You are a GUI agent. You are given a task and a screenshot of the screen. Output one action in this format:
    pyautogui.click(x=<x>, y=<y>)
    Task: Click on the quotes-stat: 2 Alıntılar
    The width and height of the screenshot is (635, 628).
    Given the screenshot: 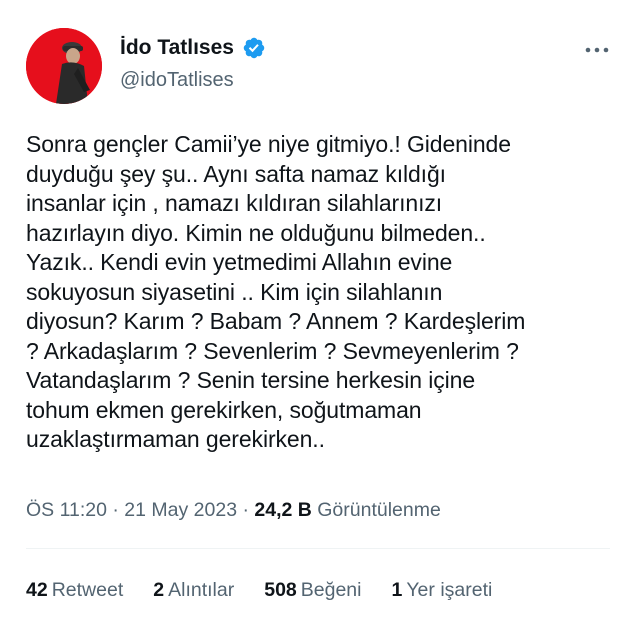 What is the action you would take?
    pyautogui.click(x=193, y=590)
    